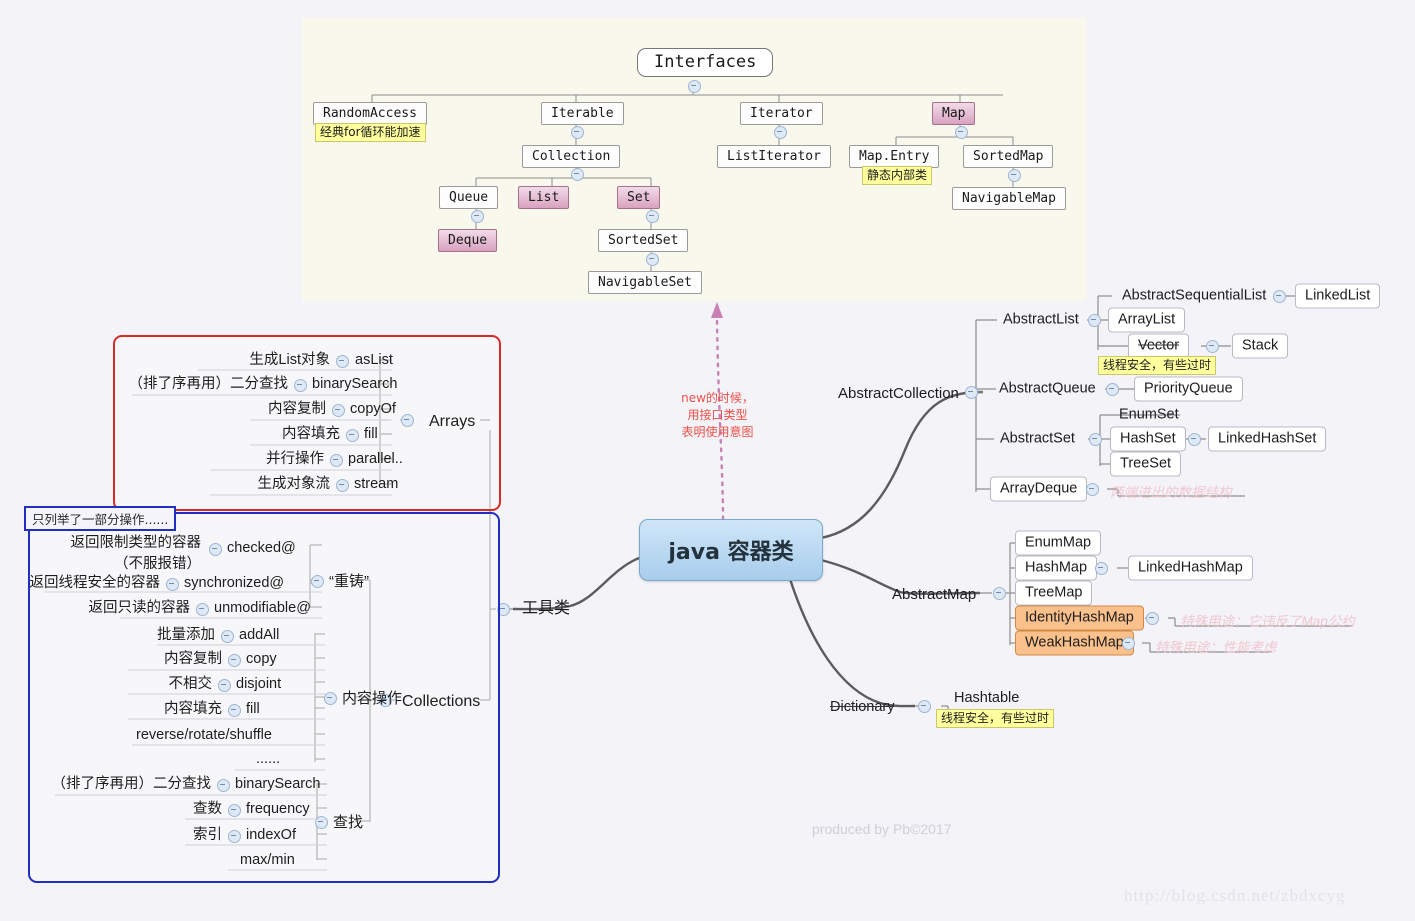 This screenshot has width=1415, height=921. I want to click on node-treeset: TreeSet, so click(1146, 464).